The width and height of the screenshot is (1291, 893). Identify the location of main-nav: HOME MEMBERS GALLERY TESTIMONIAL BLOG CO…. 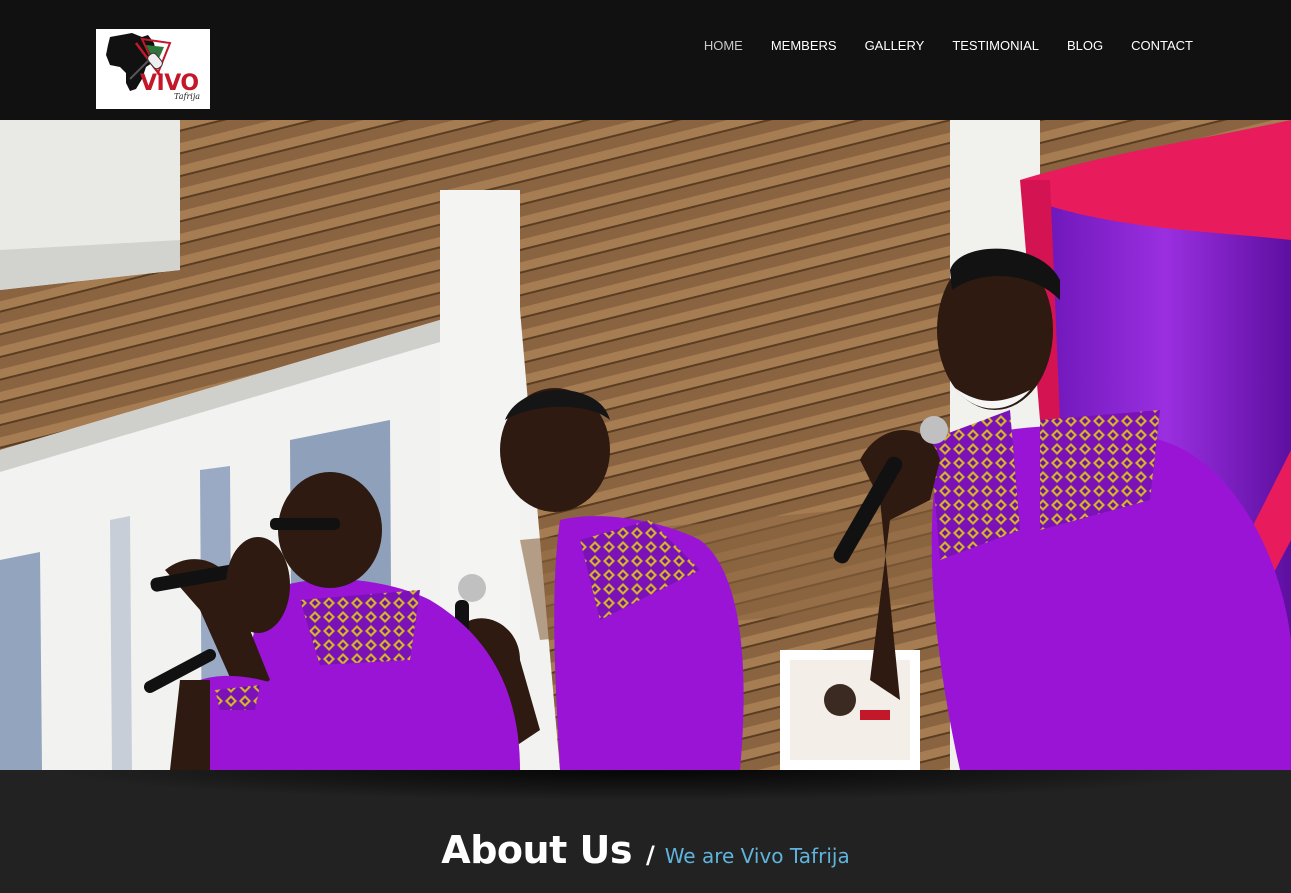
(934, 46).